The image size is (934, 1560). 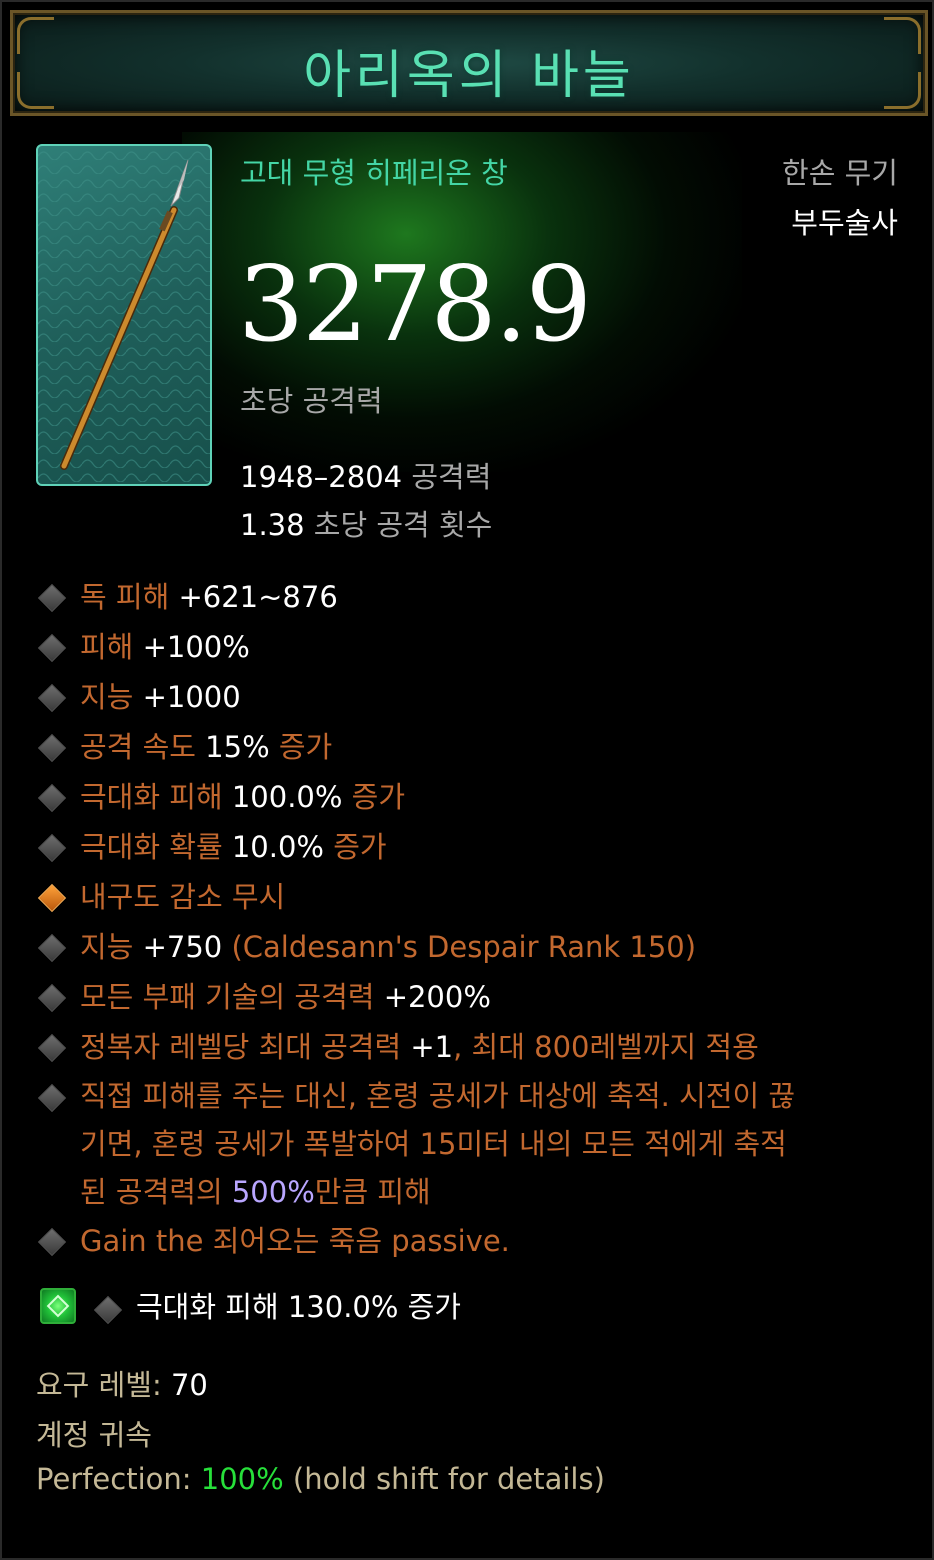 What do you see at coordinates (114, 1479) in the screenshot?
I see `perfection-label: Perfection:` at bounding box center [114, 1479].